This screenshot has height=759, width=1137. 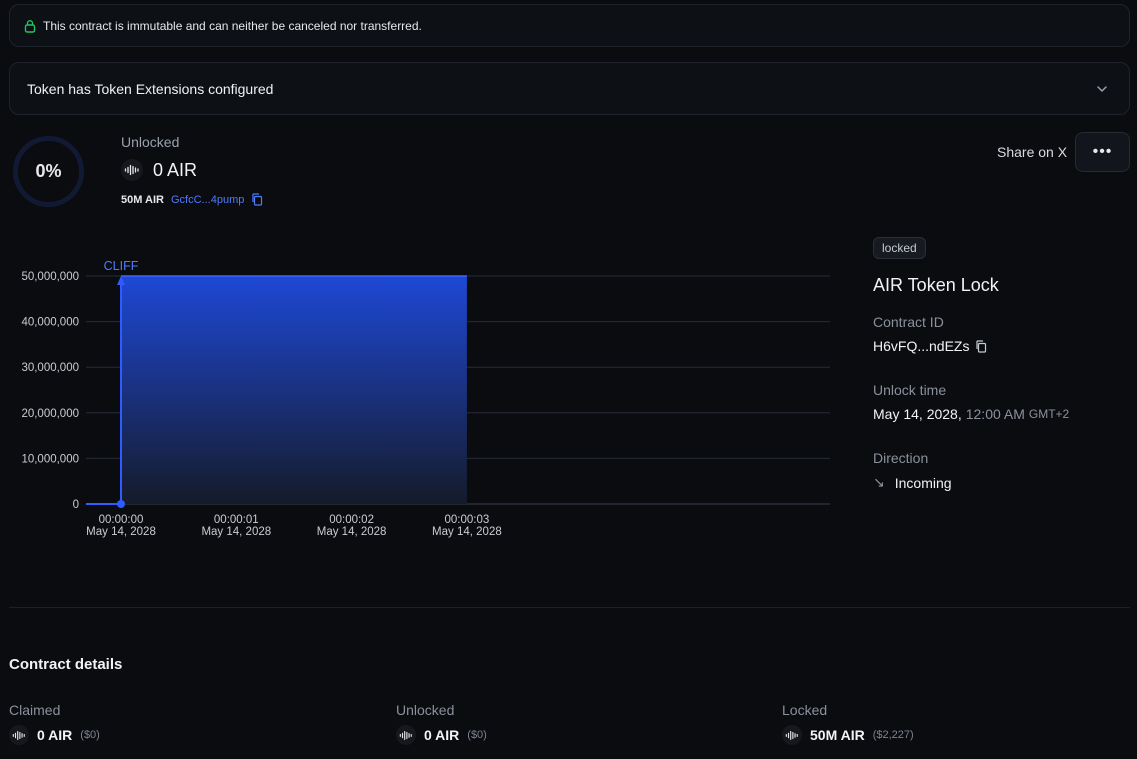 What do you see at coordinates (923, 482) in the screenshot?
I see `direction-value: Incoming` at bounding box center [923, 482].